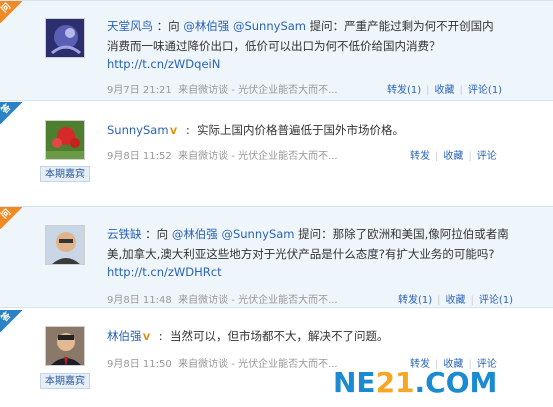 Image resolution: width=553 pixels, height=407 pixels. I want to click on post-text-line-2: 美,加拿大,澳大利亚这些地方对于光伏产品是什么态度?有扩大业务的可能吗?, so click(301, 254).